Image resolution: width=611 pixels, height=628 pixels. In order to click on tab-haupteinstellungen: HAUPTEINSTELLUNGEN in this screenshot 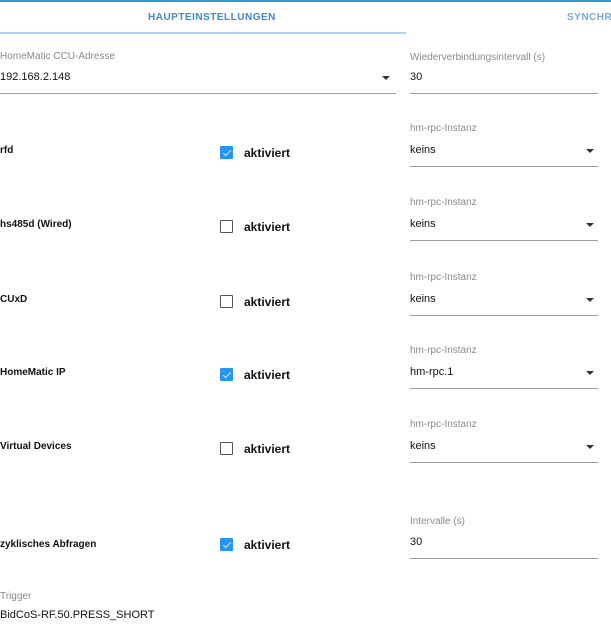, I will do `click(212, 17)`.